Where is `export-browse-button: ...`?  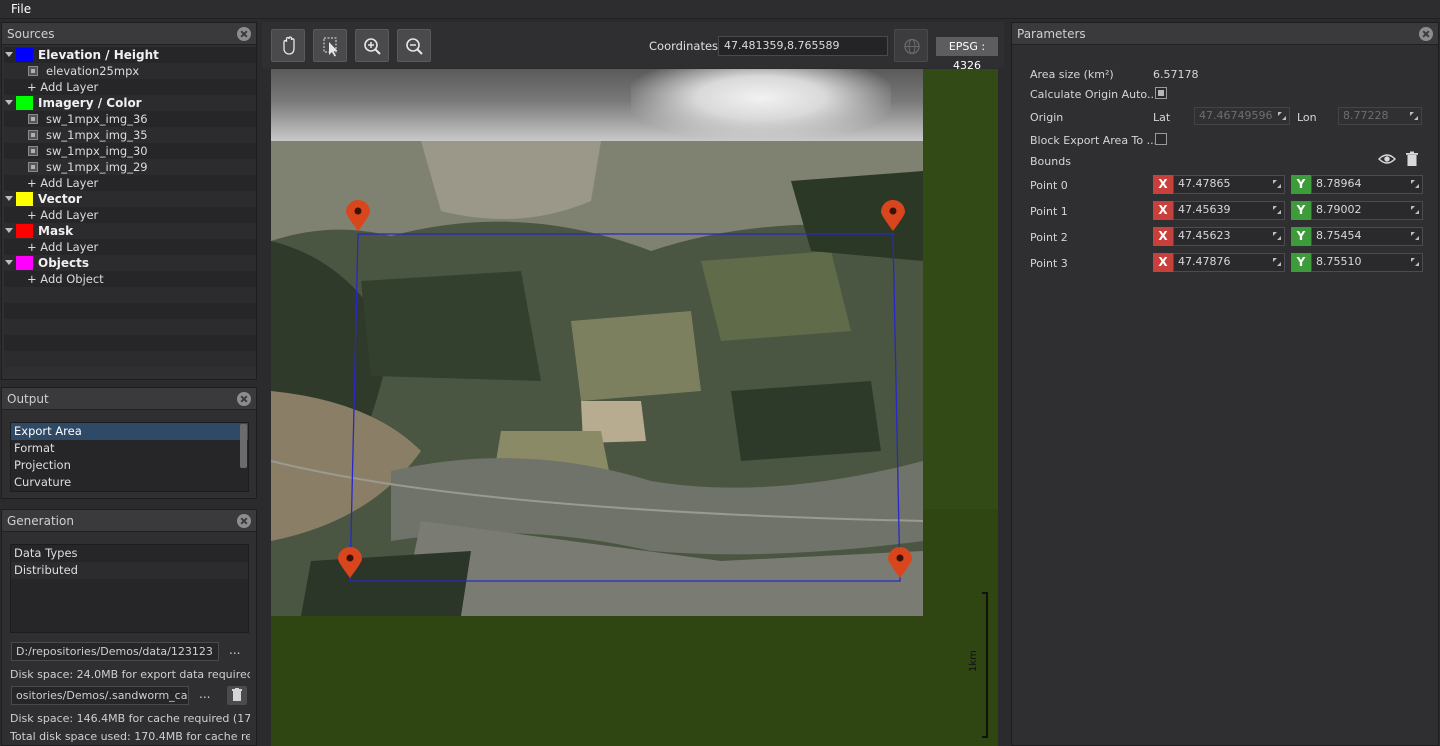
export-browse-button: ... is located at coordinates (234, 650).